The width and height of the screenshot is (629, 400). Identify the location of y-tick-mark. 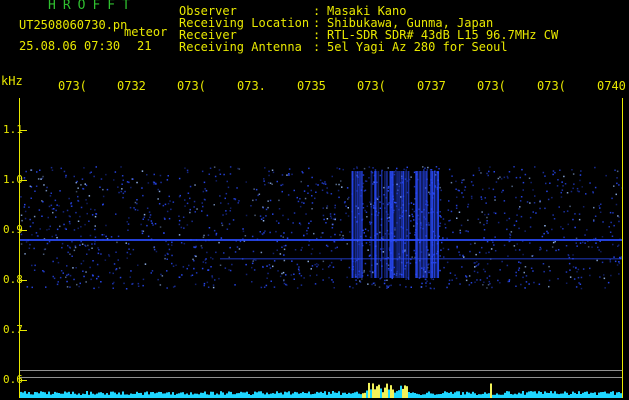
(23, 180).